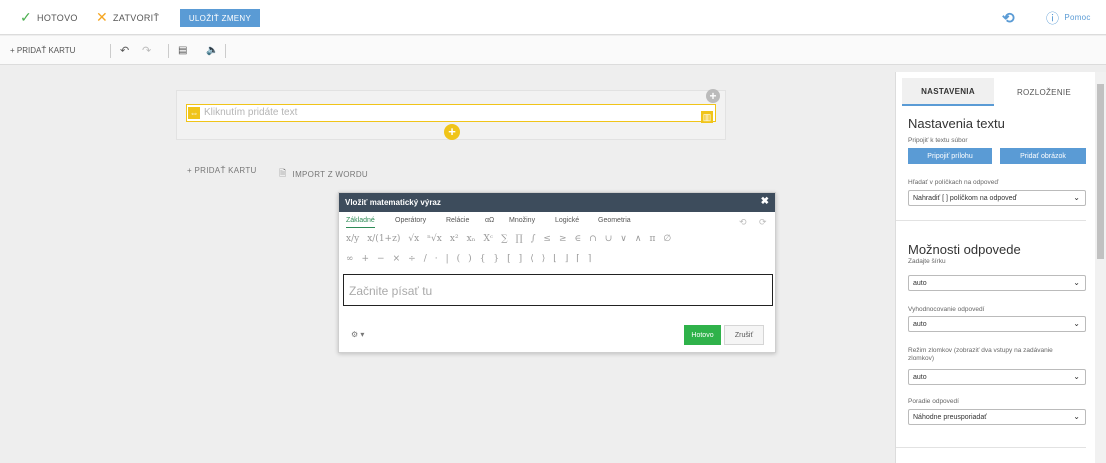 Image resolution: width=1106 pixels, height=463 pixels. I want to click on symbol-button: ∧, so click(638, 239).